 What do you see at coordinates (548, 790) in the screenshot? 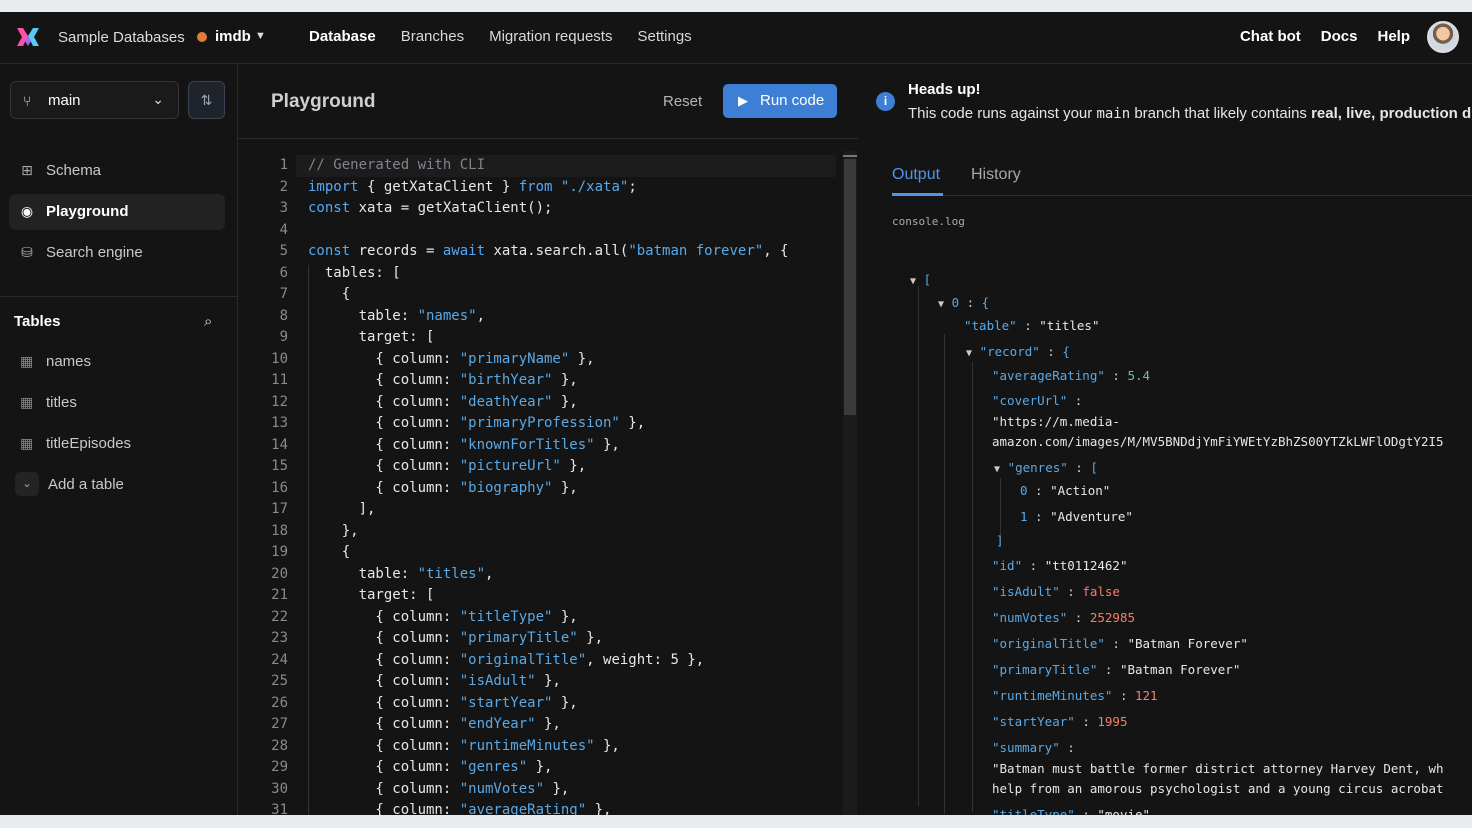
I see `code-line: { column: "numVotes" },` at bounding box center [548, 790].